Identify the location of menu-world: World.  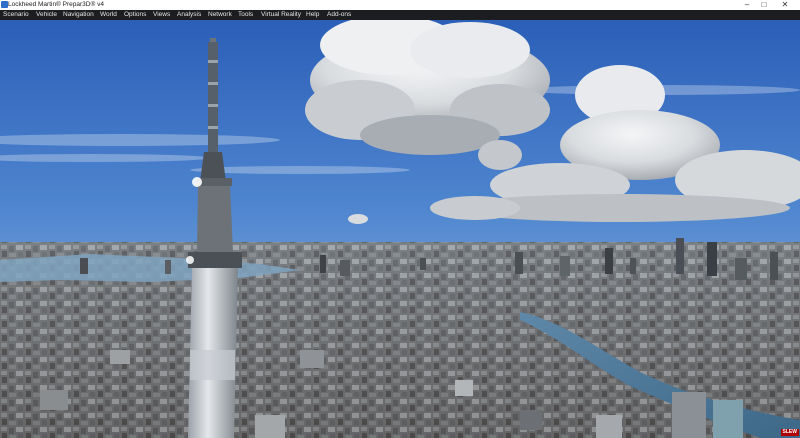
(108, 15).